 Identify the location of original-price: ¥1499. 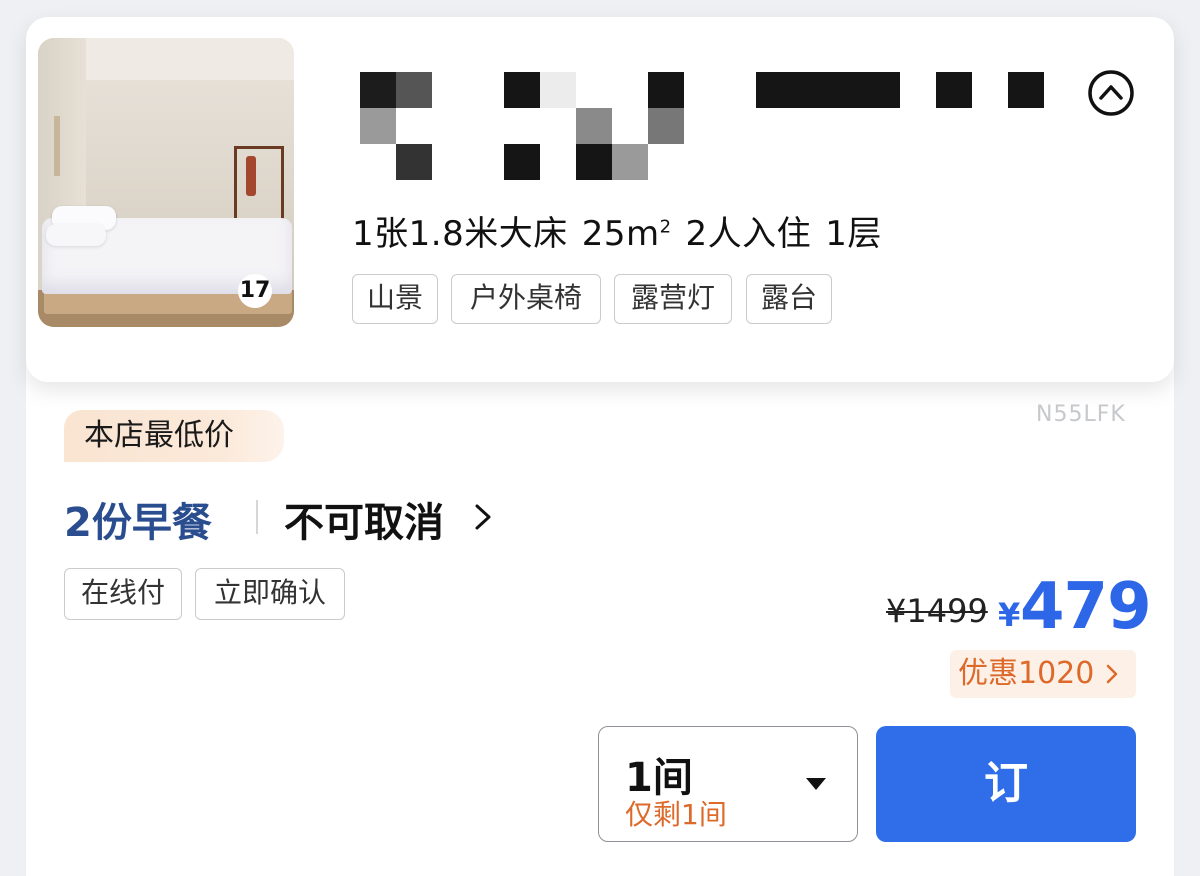
(937, 611).